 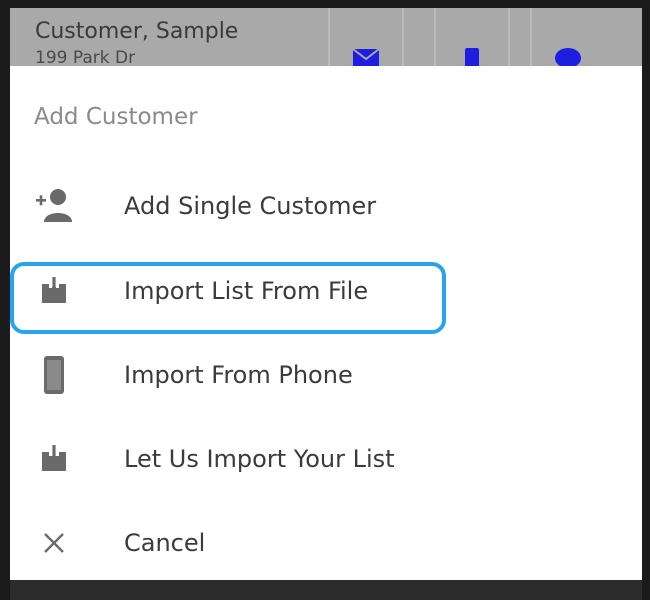 I want to click on add-person-icon, so click(x=54, y=206).